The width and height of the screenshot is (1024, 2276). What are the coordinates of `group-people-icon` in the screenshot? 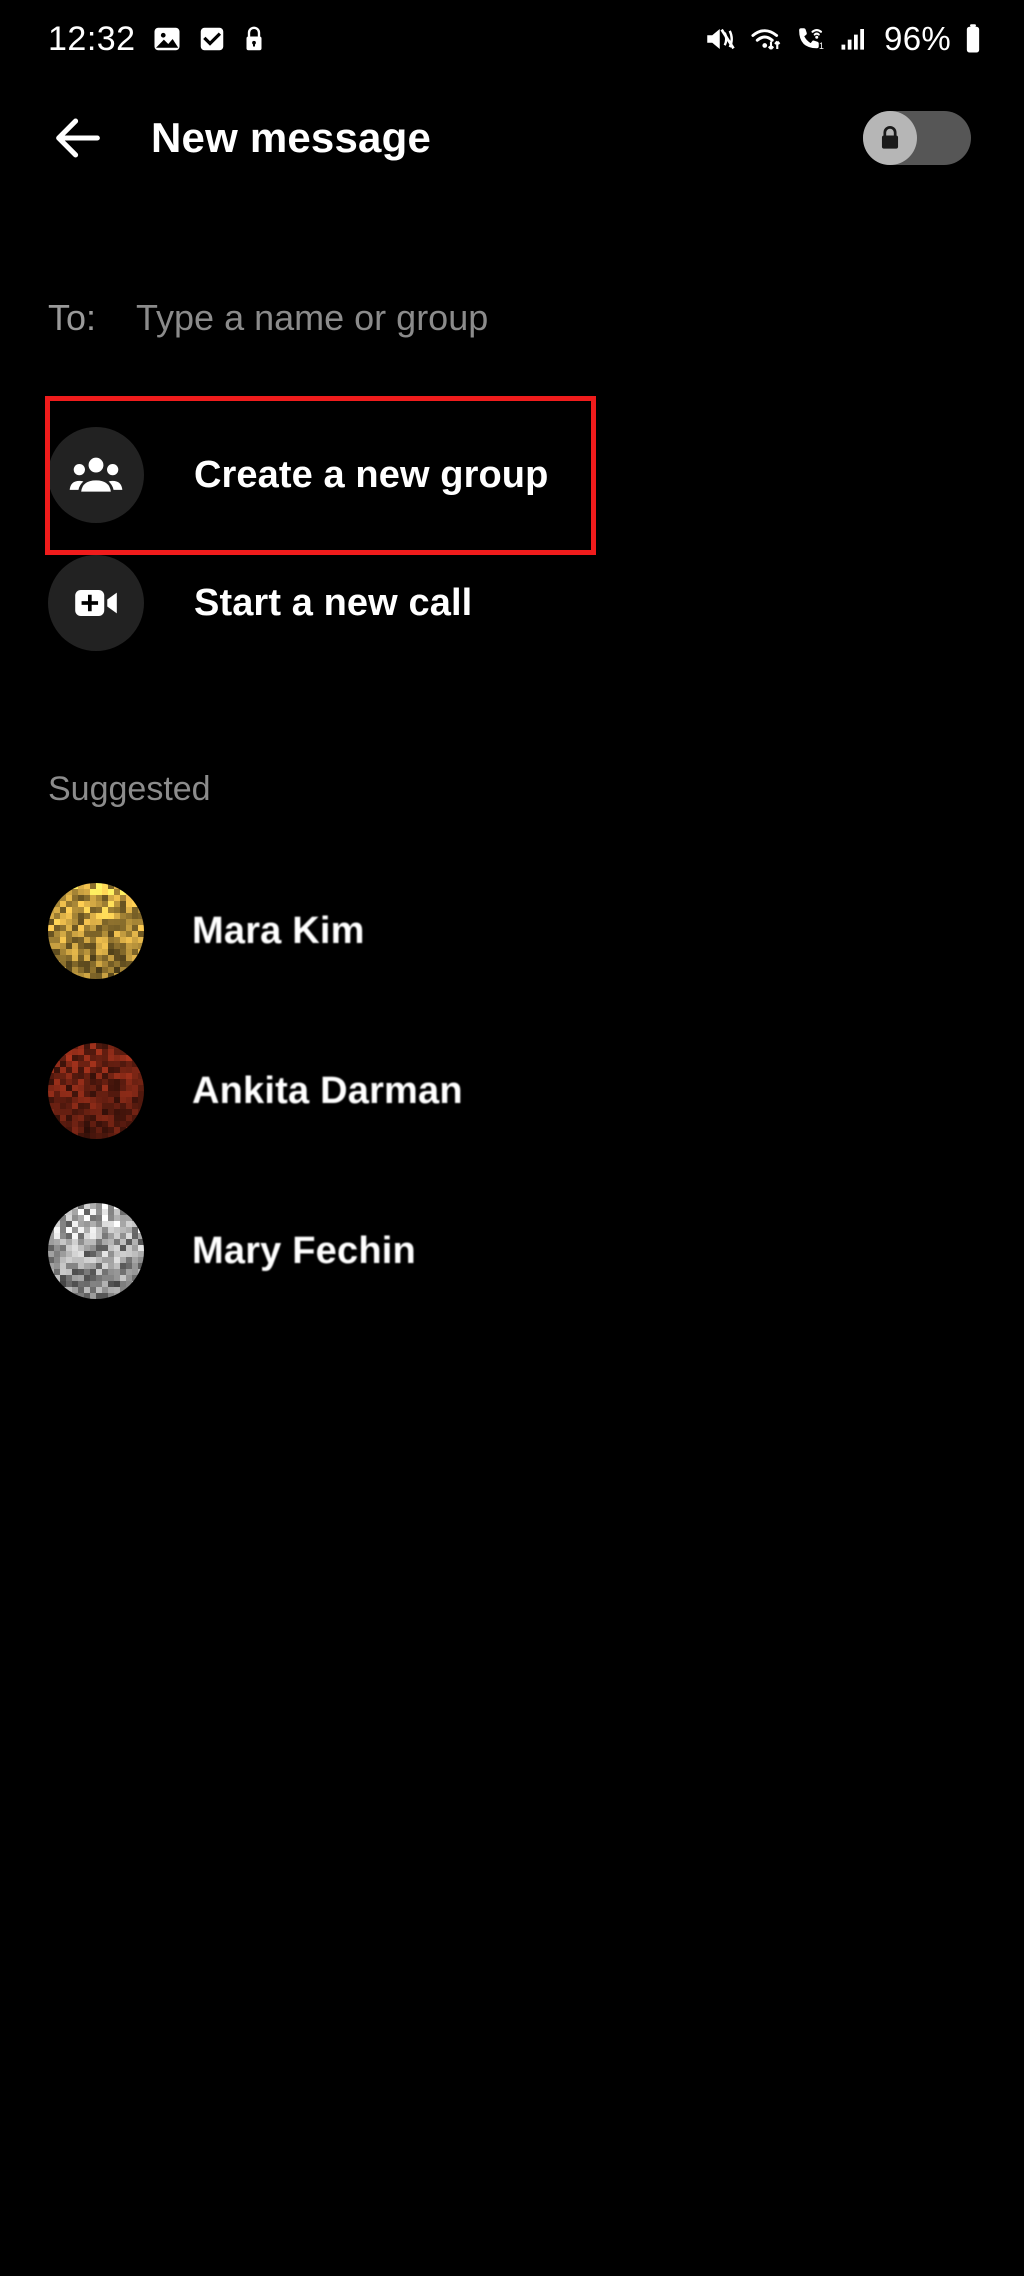 It's located at (96, 474).